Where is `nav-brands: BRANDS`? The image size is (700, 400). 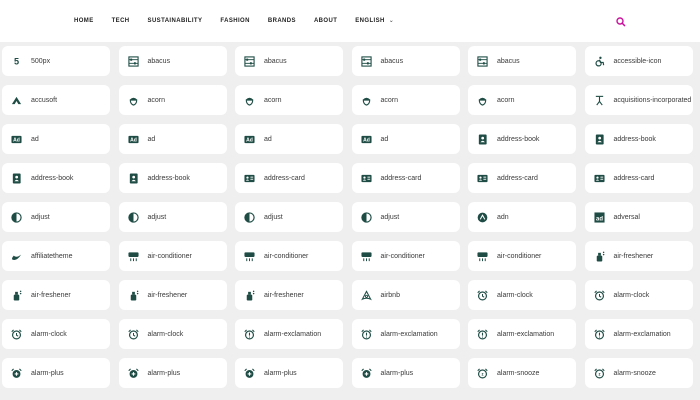
nav-brands: BRANDS is located at coordinates (282, 21).